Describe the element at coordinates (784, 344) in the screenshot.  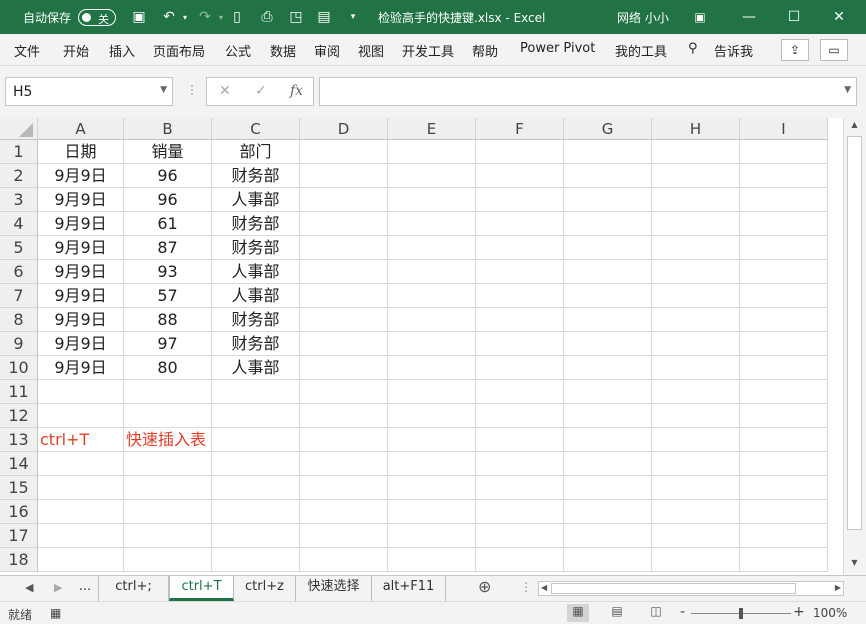
I see `cell-i9` at that location.